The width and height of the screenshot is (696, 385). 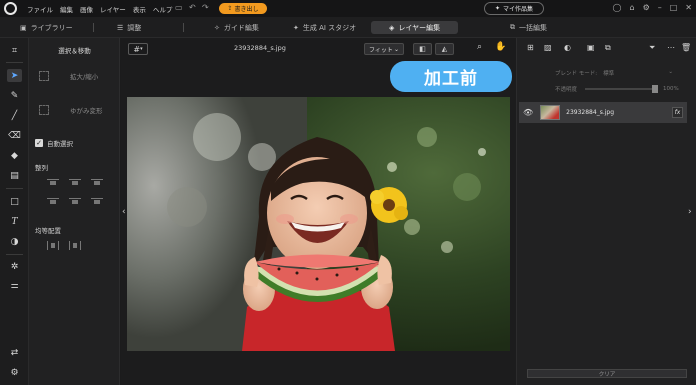 What do you see at coordinates (14, 175) in the screenshot?
I see `gradient-tool-icon: ▤` at bounding box center [14, 175].